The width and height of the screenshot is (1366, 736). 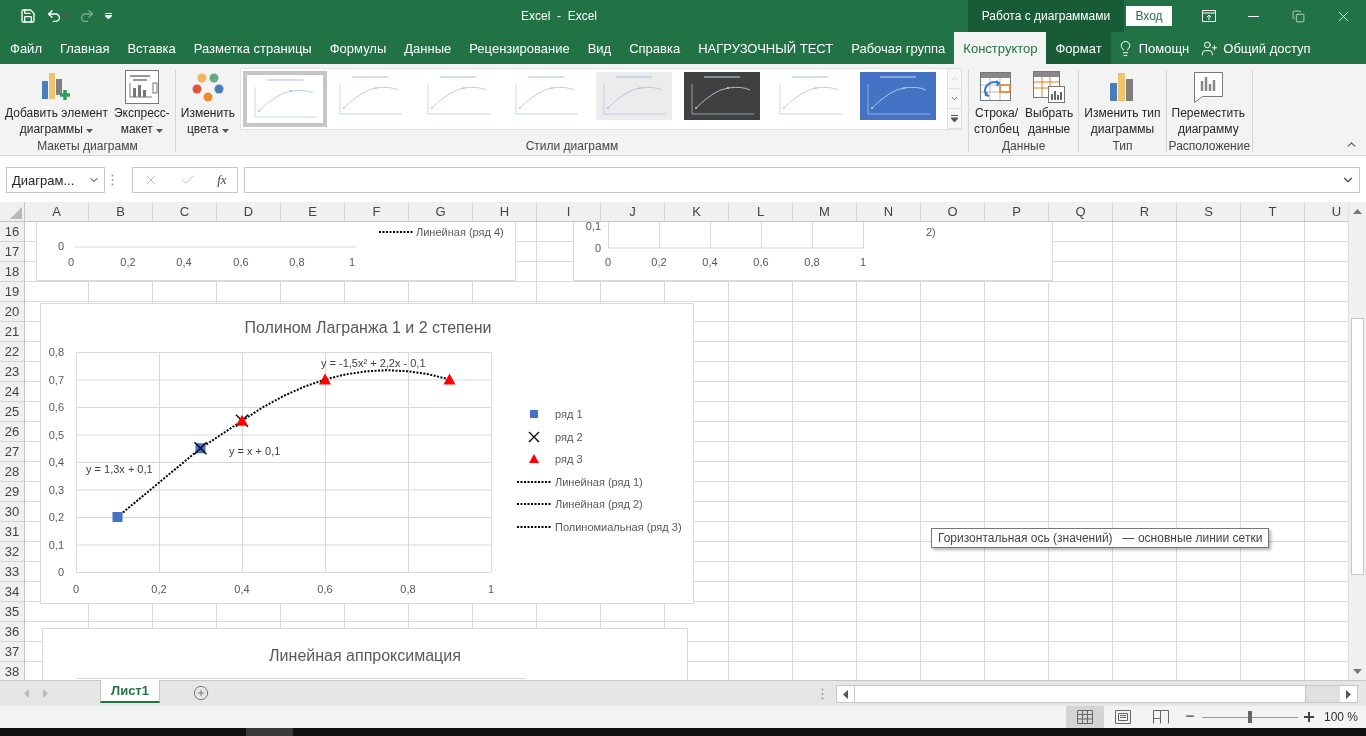 What do you see at coordinates (56, 379) in the screenshot?
I see `axis-label: 0,7` at bounding box center [56, 379].